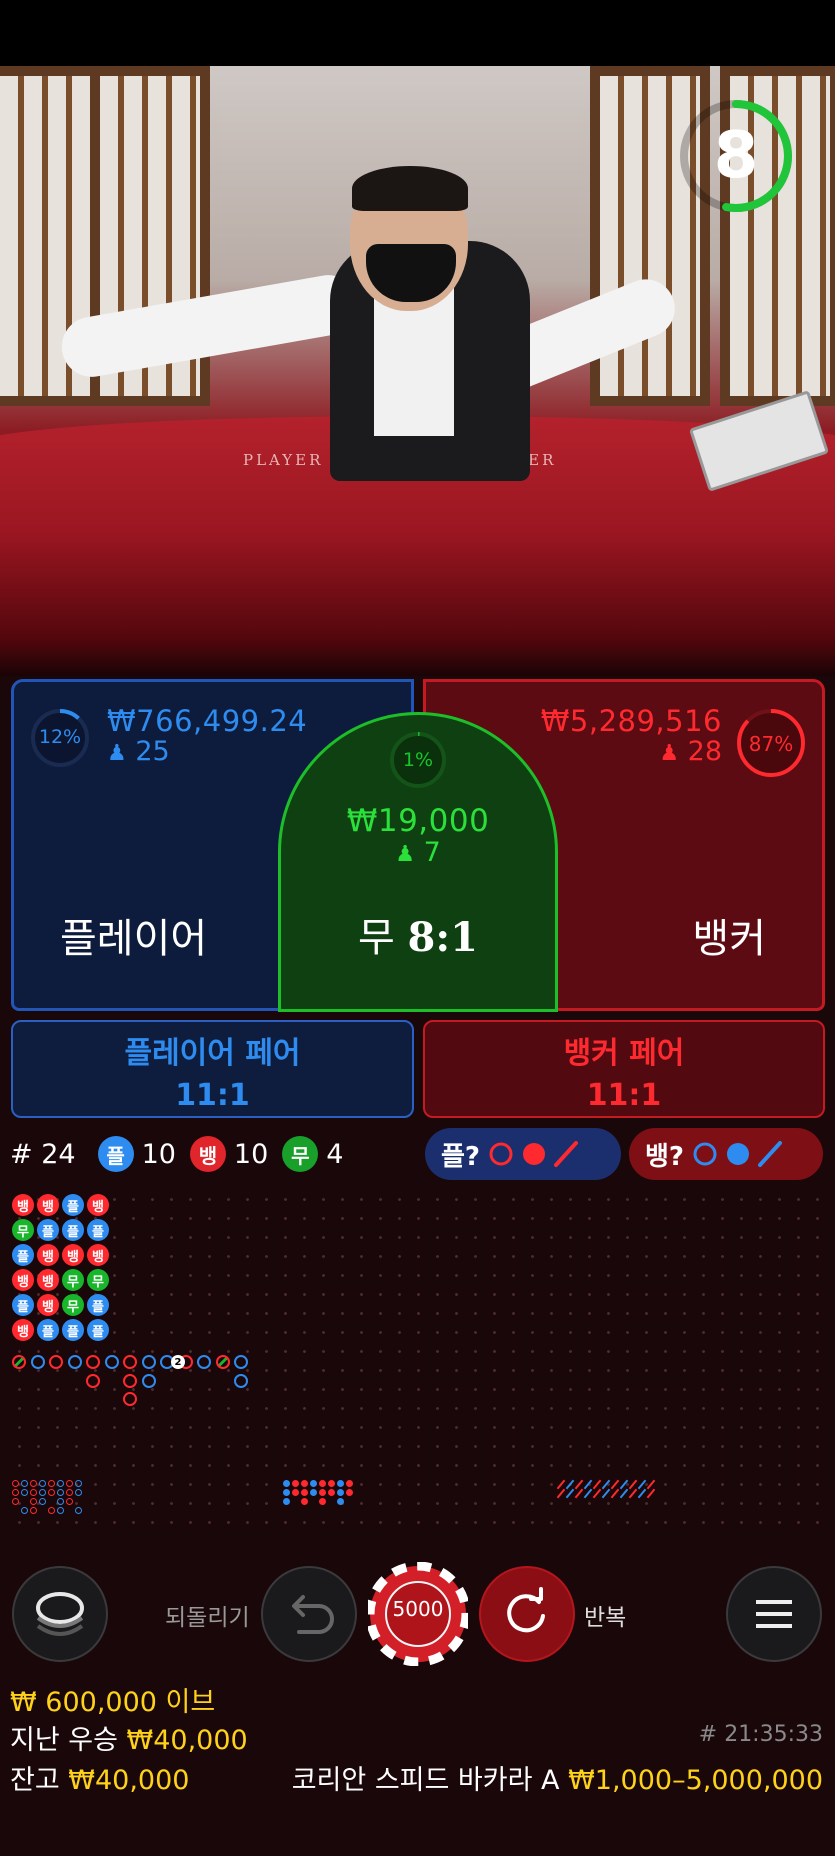 The width and height of the screenshot is (835, 1856). I want to click on undo-button, so click(309, 1614).